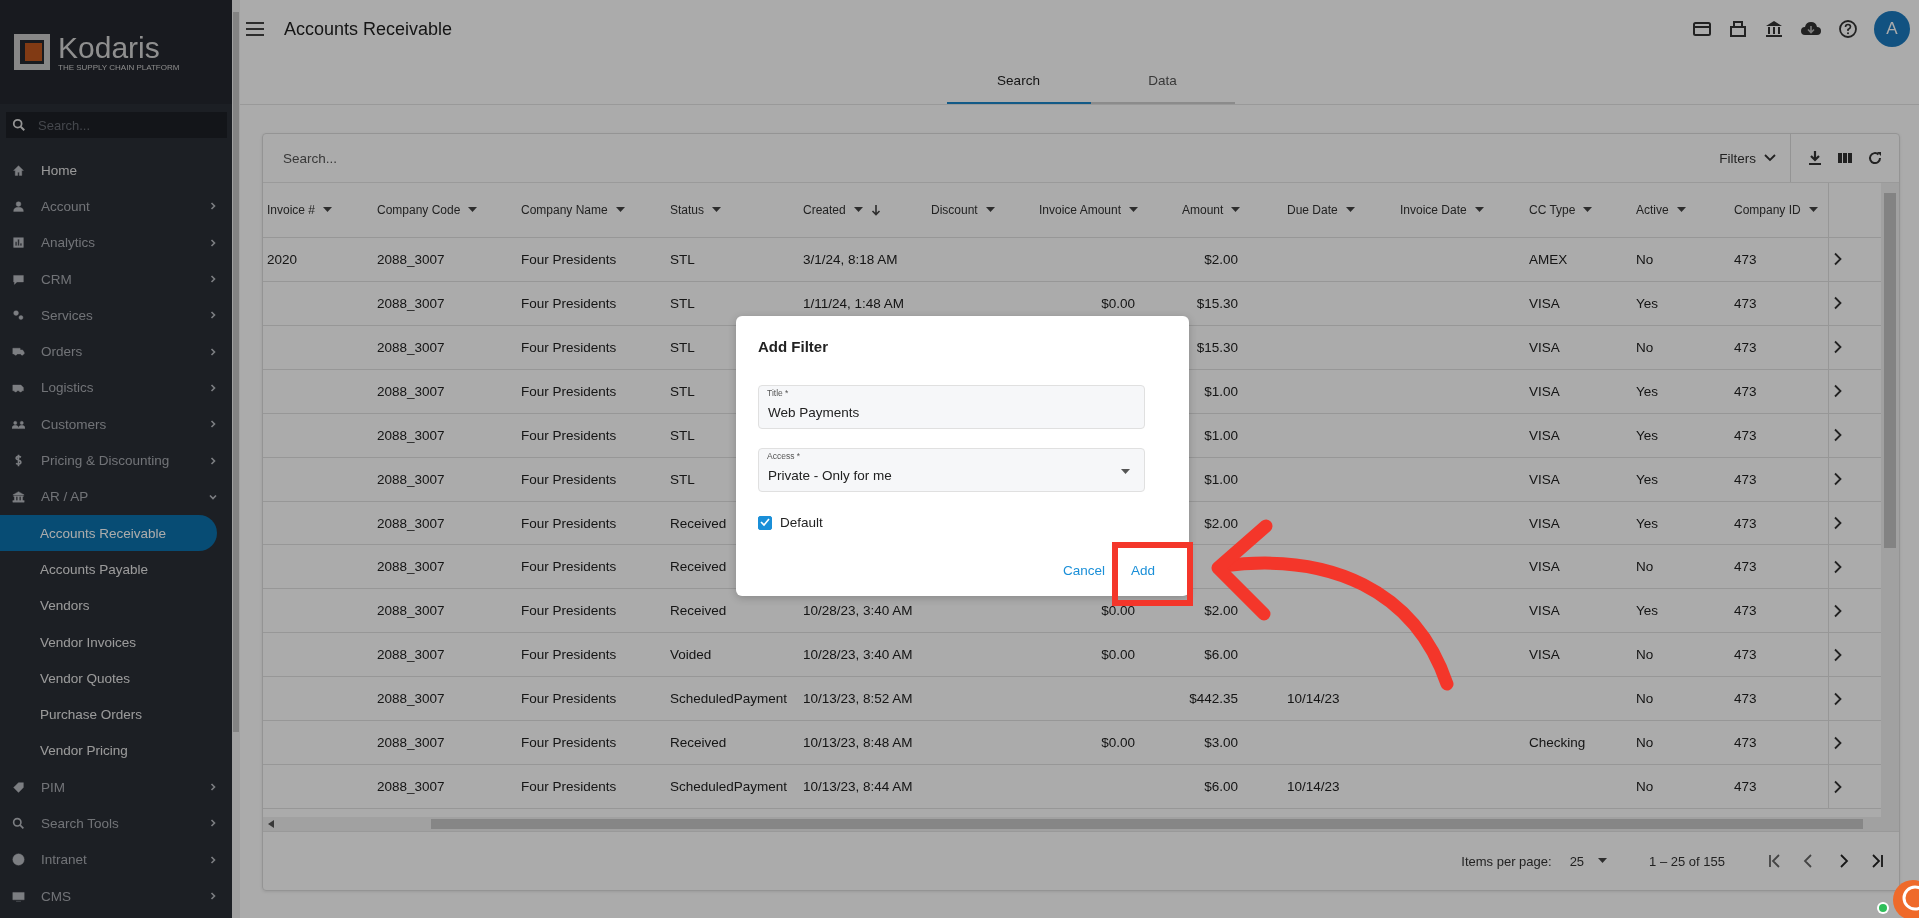 The image size is (1919, 918). Describe the element at coordinates (698, 743) in the screenshot. I see `table-cell-text: Received` at that location.